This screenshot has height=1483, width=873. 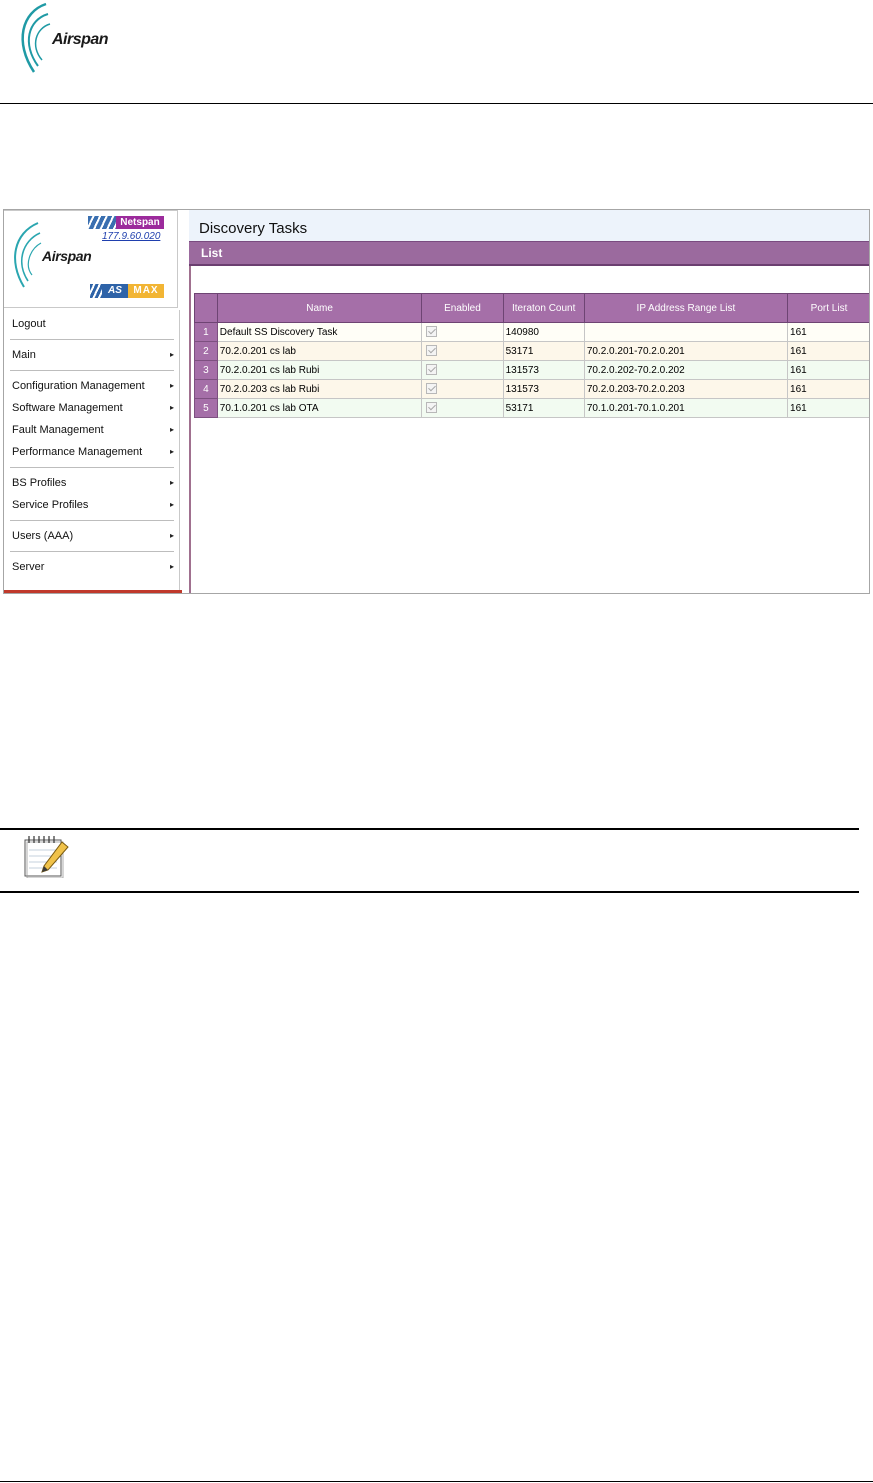 What do you see at coordinates (47, 856) in the screenshot?
I see `notepad-pencil-icon` at bounding box center [47, 856].